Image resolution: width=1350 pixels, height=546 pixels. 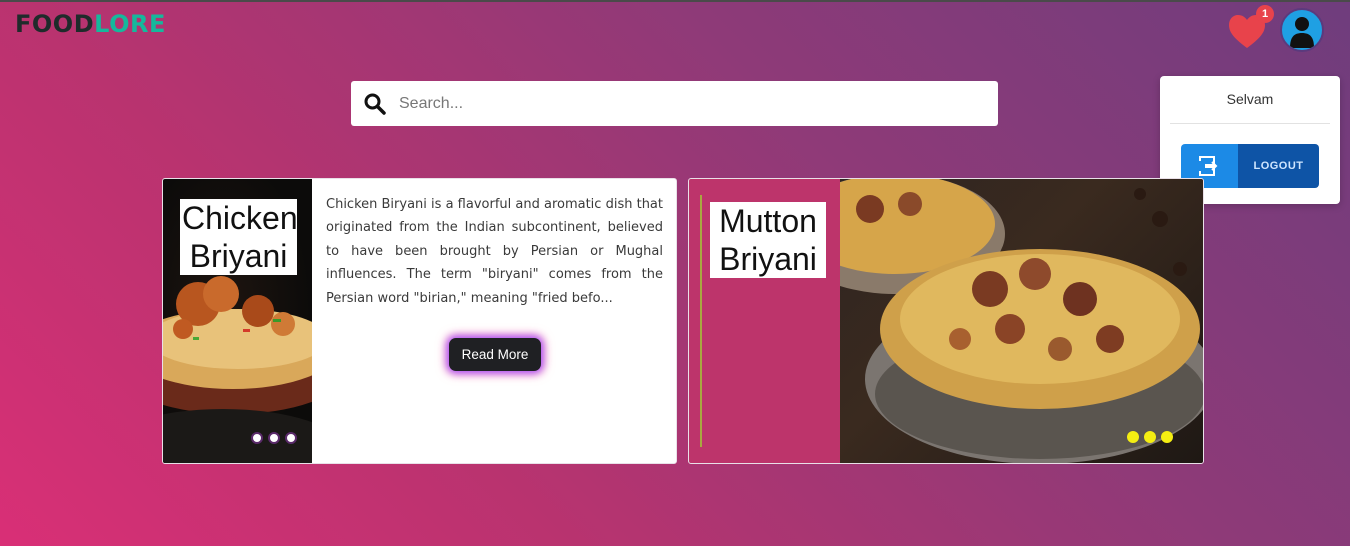 What do you see at coordinates (495, 354) in the screenshot?
I see `read-more-button: Read More` at bounding box center [495, 354].